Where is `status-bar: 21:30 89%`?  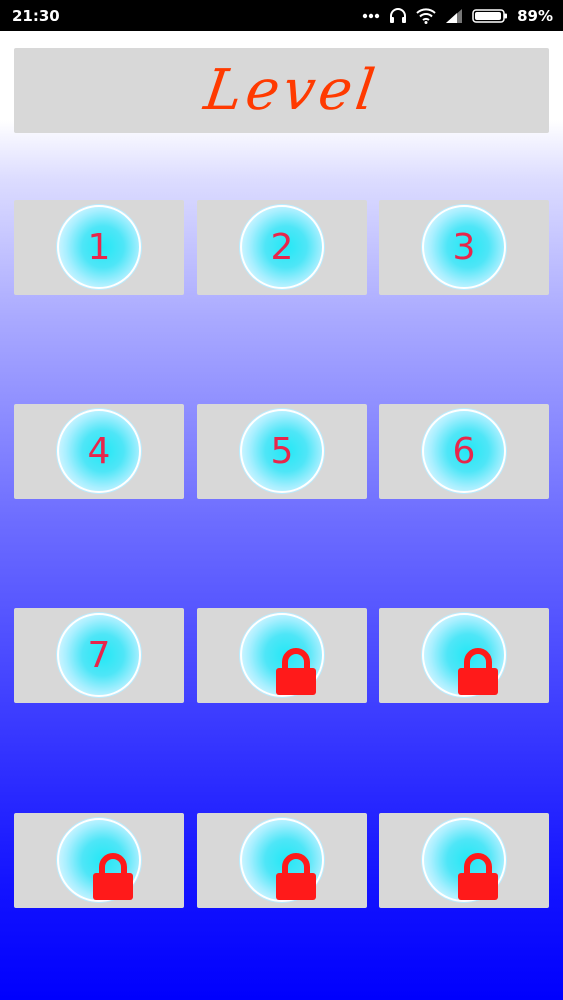 status-bar: 21:30 89% is located at coordinates (281, 15).